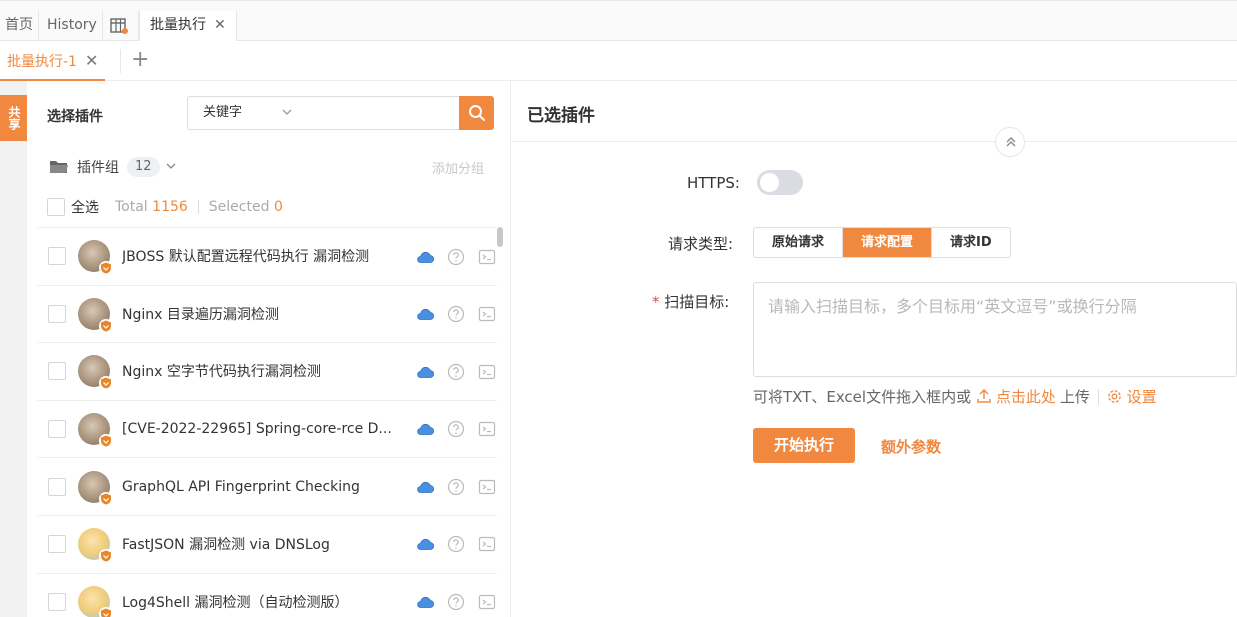  What do you see at coordinates (691, 302) in the screenshot?
I see `scan-target-label: * 扫描目标:` at bounding box center [691, 302].